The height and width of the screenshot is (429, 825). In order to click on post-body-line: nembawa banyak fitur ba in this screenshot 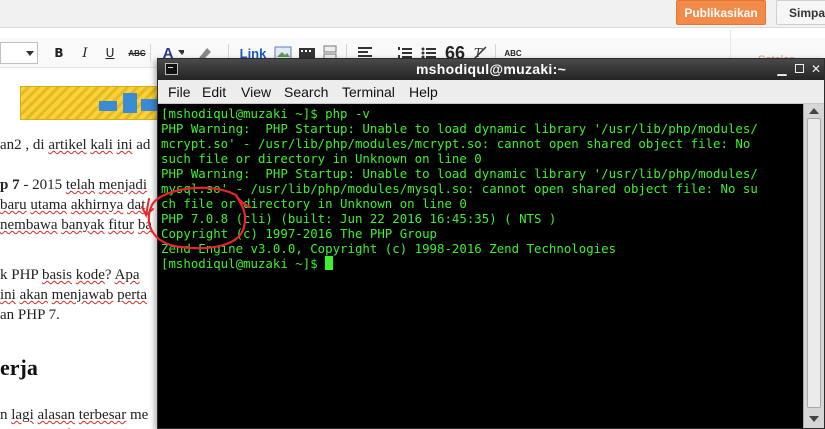, I will do `click(76, 225)`.